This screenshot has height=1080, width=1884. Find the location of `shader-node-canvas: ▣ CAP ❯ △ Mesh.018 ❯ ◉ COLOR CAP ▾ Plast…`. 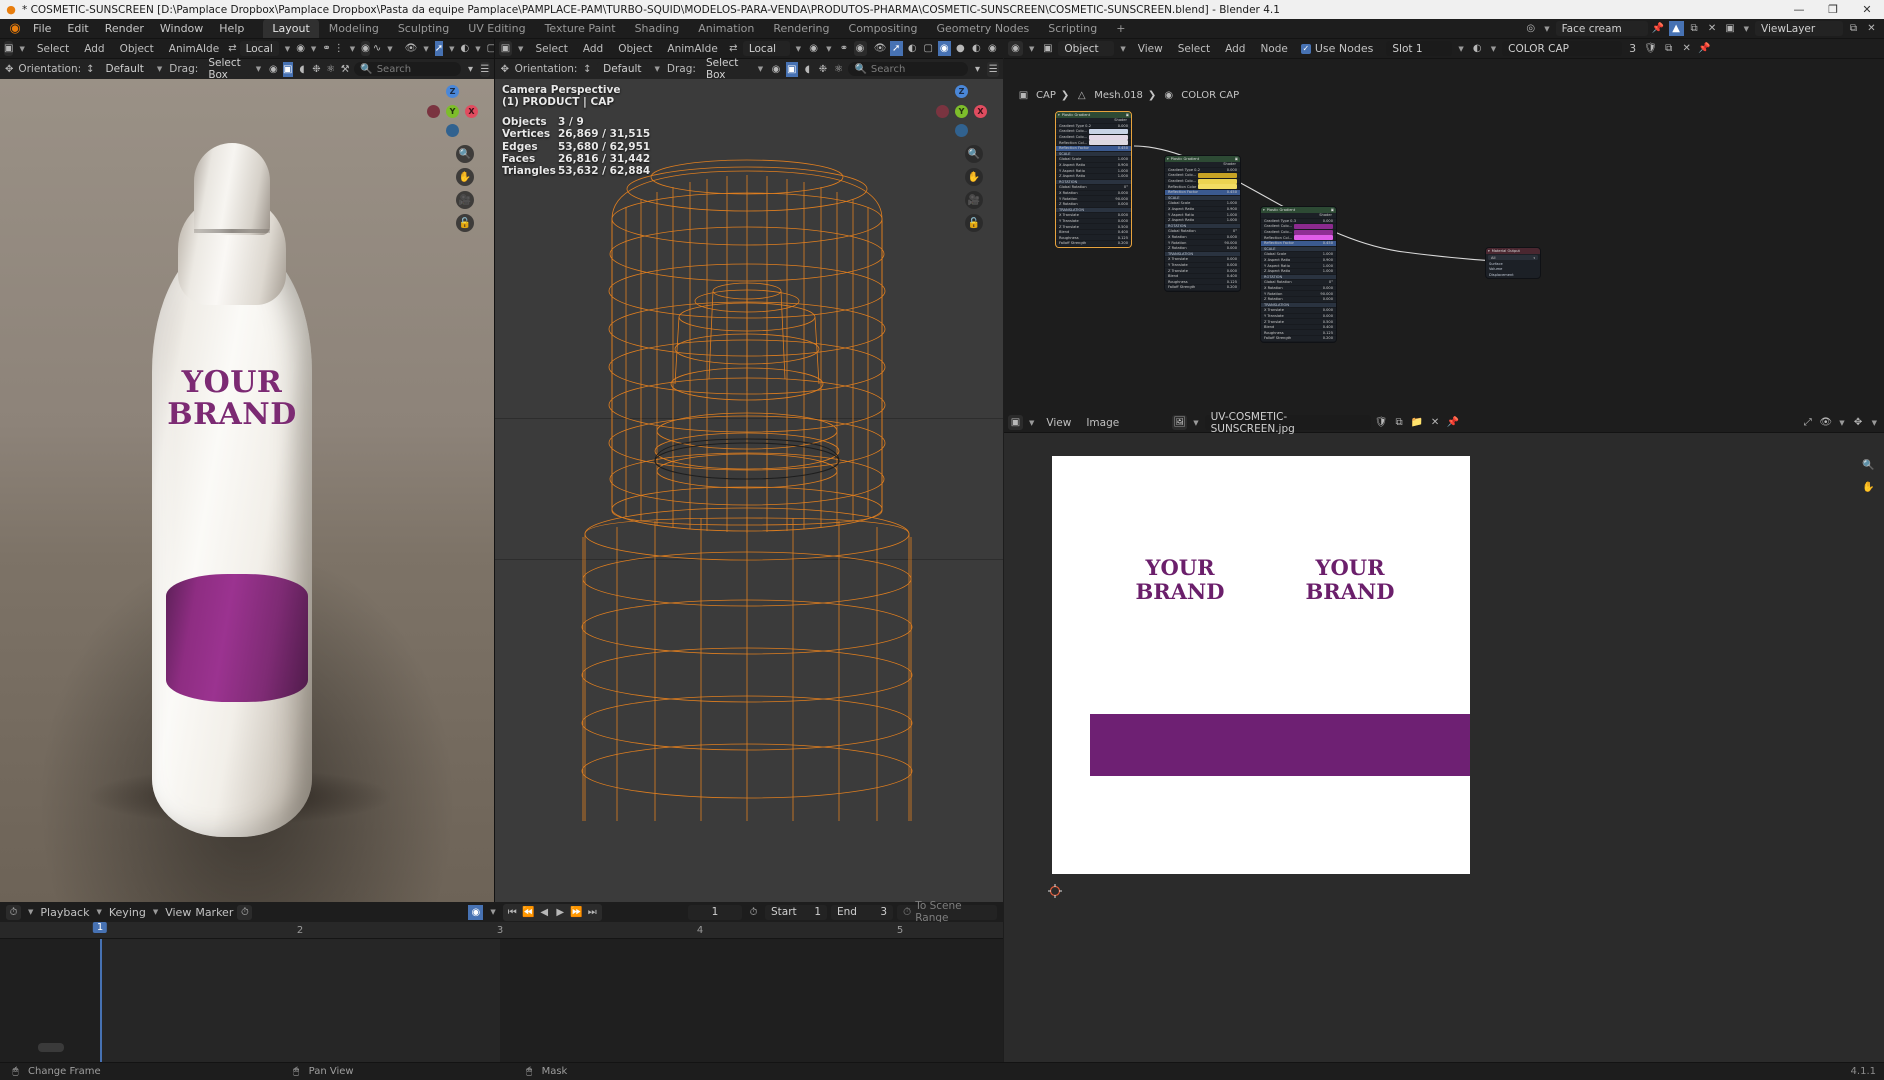

shader-node-canvas: ▣ CAP ❯ △ Mesh.018 ❯ ◉ COLOR CAP ▾ Plast… is located at coordinates (1444, 246).